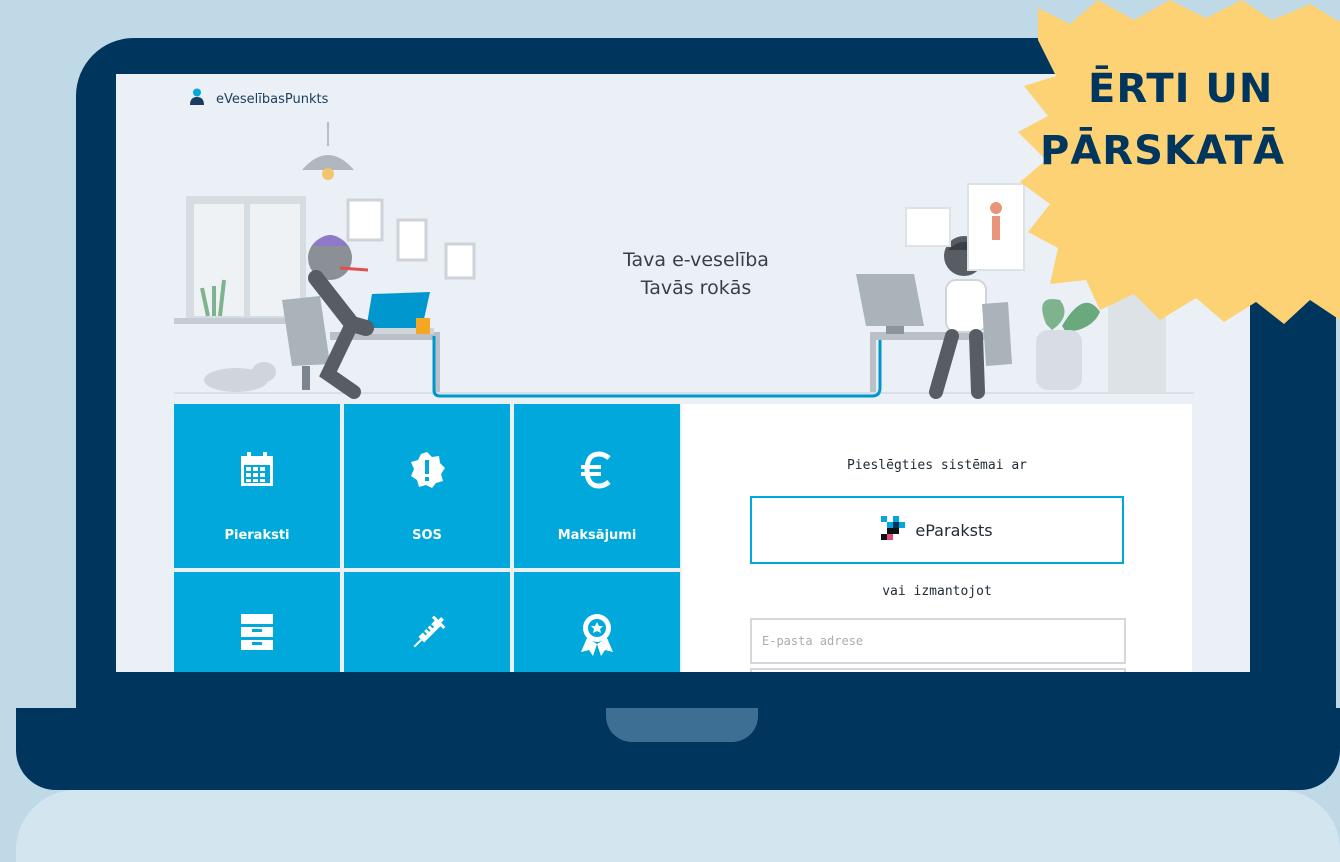  I want to click on password-field, so click(938, 670).